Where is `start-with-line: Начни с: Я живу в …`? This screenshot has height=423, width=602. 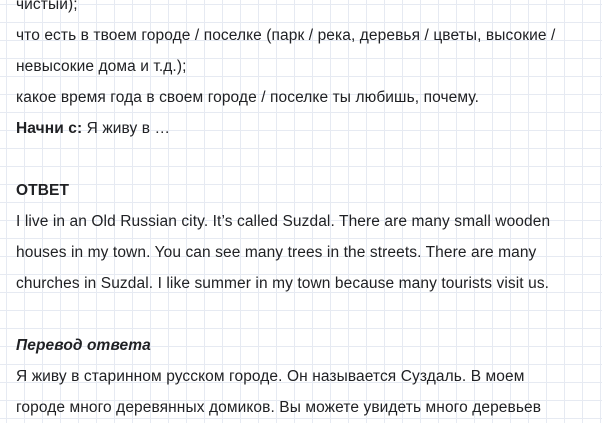 start-with-line: Начни с: Я живу в … is located at coordinates (306, 128).